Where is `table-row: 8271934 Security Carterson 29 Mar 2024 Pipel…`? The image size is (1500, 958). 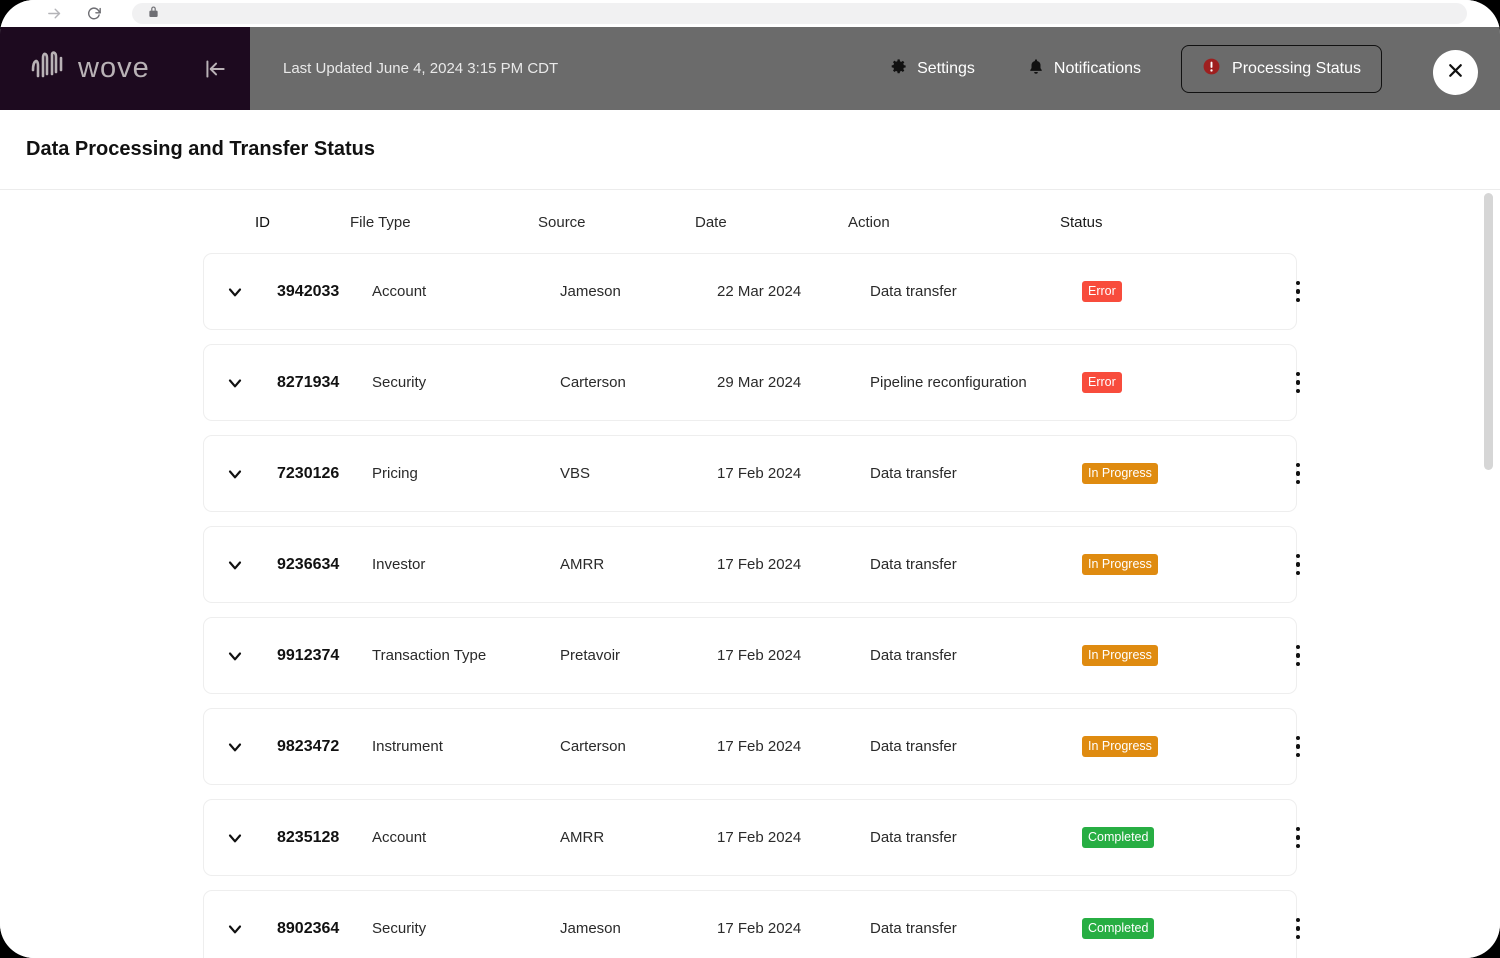
table-row: 8271934 Security Carterson 29 Mar 2024 Pipel… is located at coordinates (752, 382).